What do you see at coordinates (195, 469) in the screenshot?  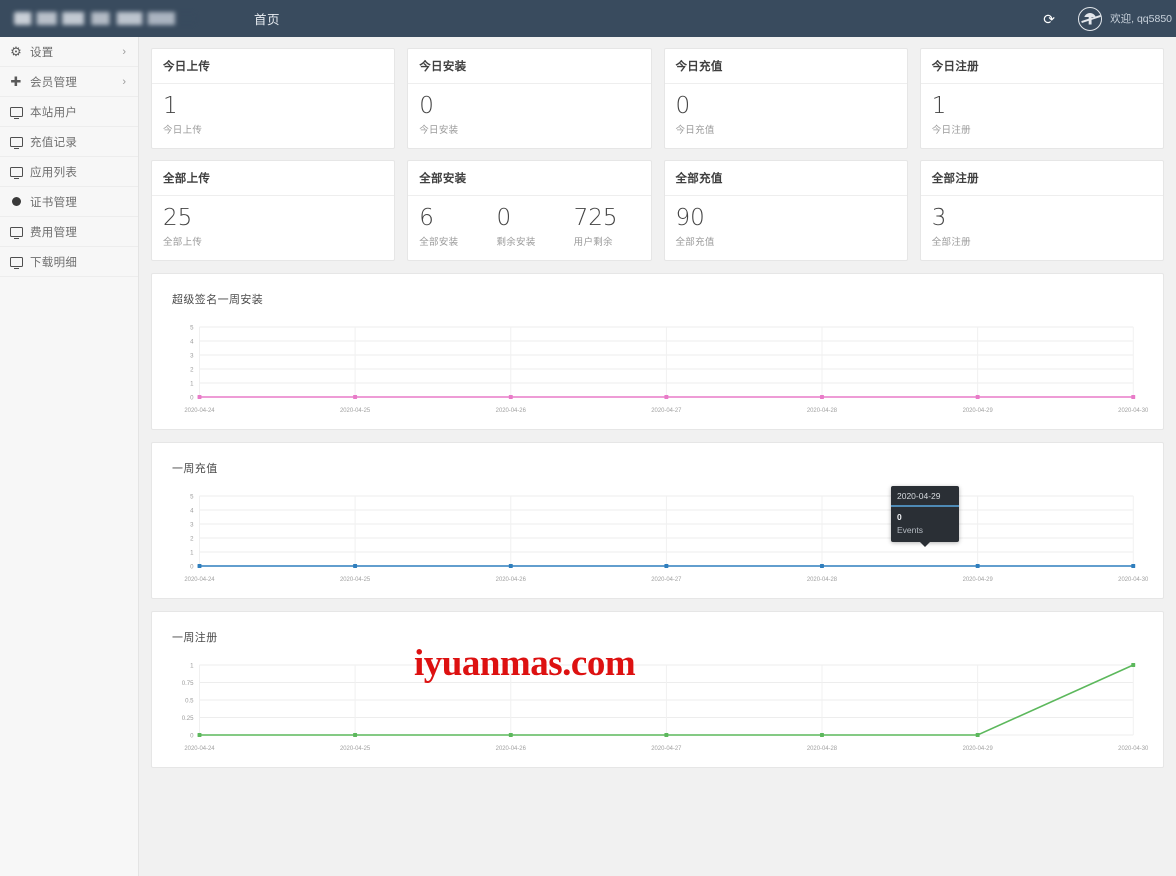 I see `chart-title: 一周充值` at bounding box center [195, 469].